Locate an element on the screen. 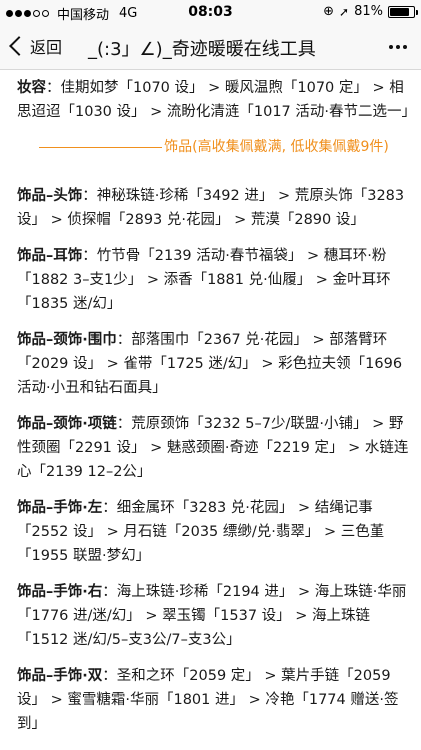 This screenshot has height=750, width=421. page-title: _(:3」∠)_奇迹暖暖在线工具 is located at coordinates (202, 49).